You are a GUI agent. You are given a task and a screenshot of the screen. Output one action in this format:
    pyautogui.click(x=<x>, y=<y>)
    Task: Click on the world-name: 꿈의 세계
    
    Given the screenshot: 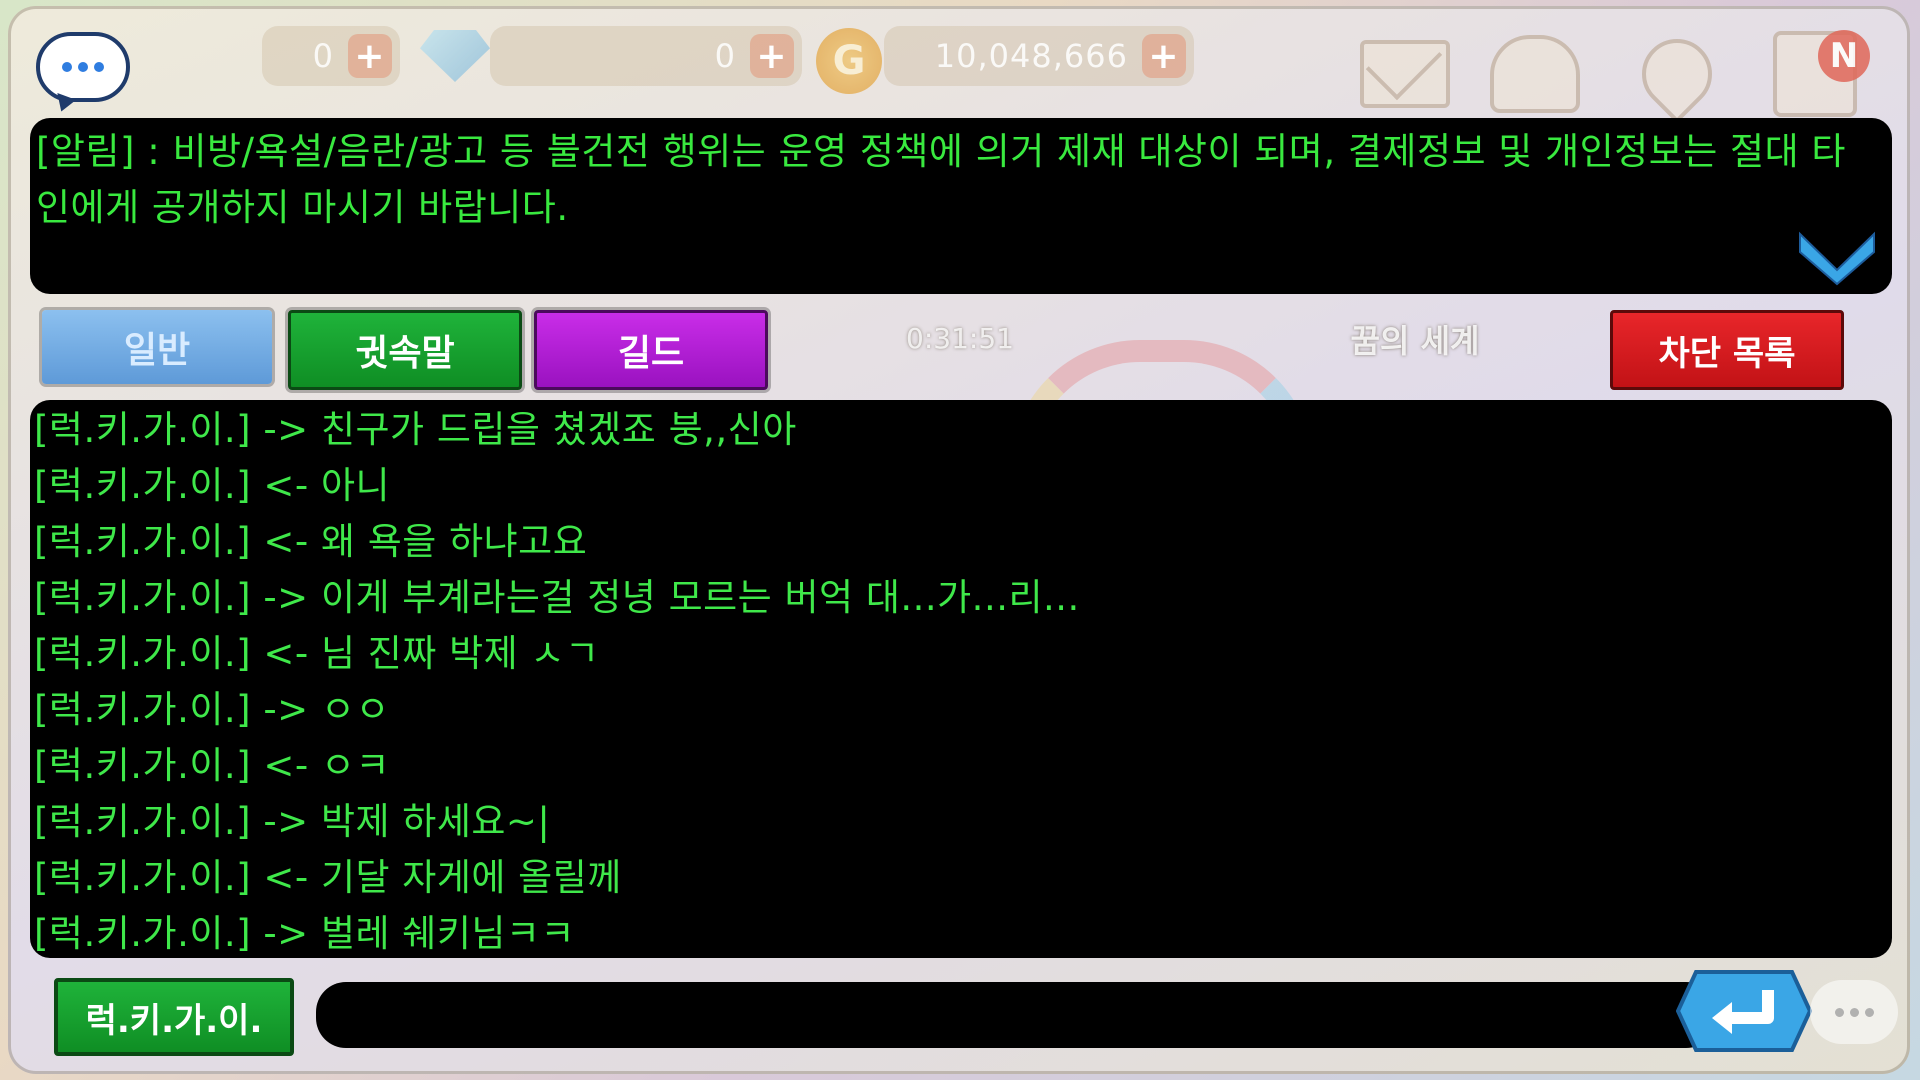 What is the action you would take?
    pyautogui.click(x=1415, y=341)
    